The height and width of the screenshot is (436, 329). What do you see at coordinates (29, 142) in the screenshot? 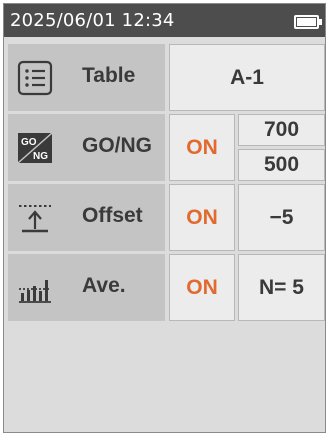
I see `go-ng-icon-top-text: GO` at bounding box center [29, 142].